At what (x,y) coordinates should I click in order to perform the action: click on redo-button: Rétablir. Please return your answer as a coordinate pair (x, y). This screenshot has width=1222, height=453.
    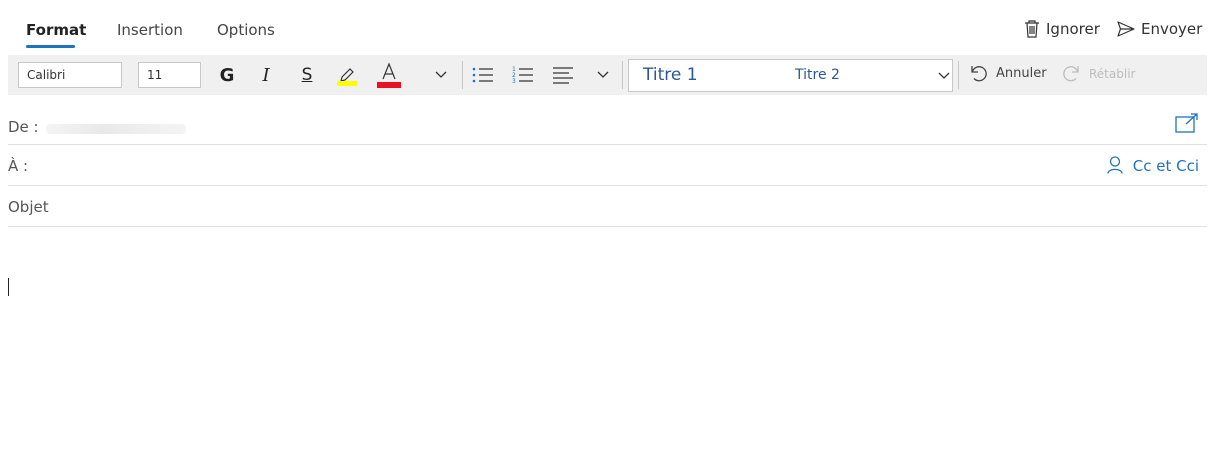
    Looking at the image, I should click on (1098, 73).